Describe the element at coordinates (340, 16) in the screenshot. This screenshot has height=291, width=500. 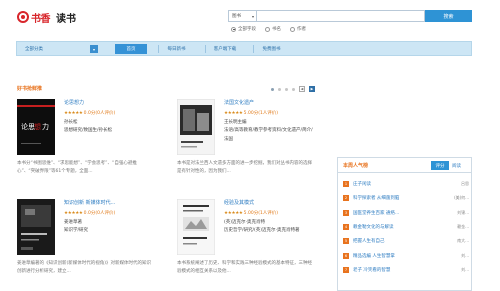
I see `search-input` at that location.